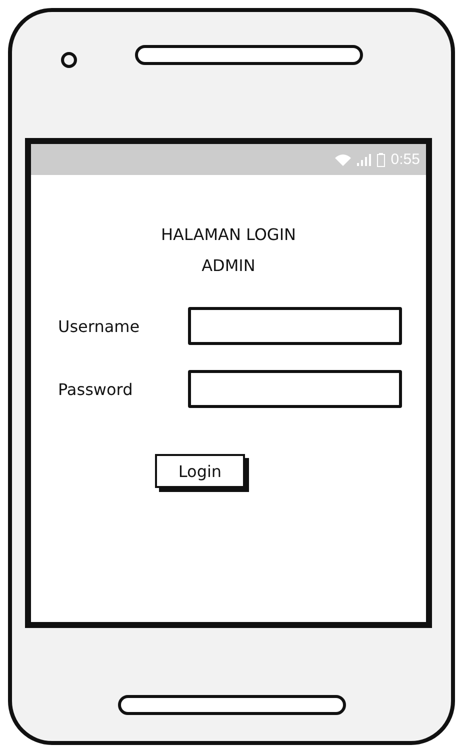  I want to click on page-title: HALAMAN LOGIN, so click(228, 234).